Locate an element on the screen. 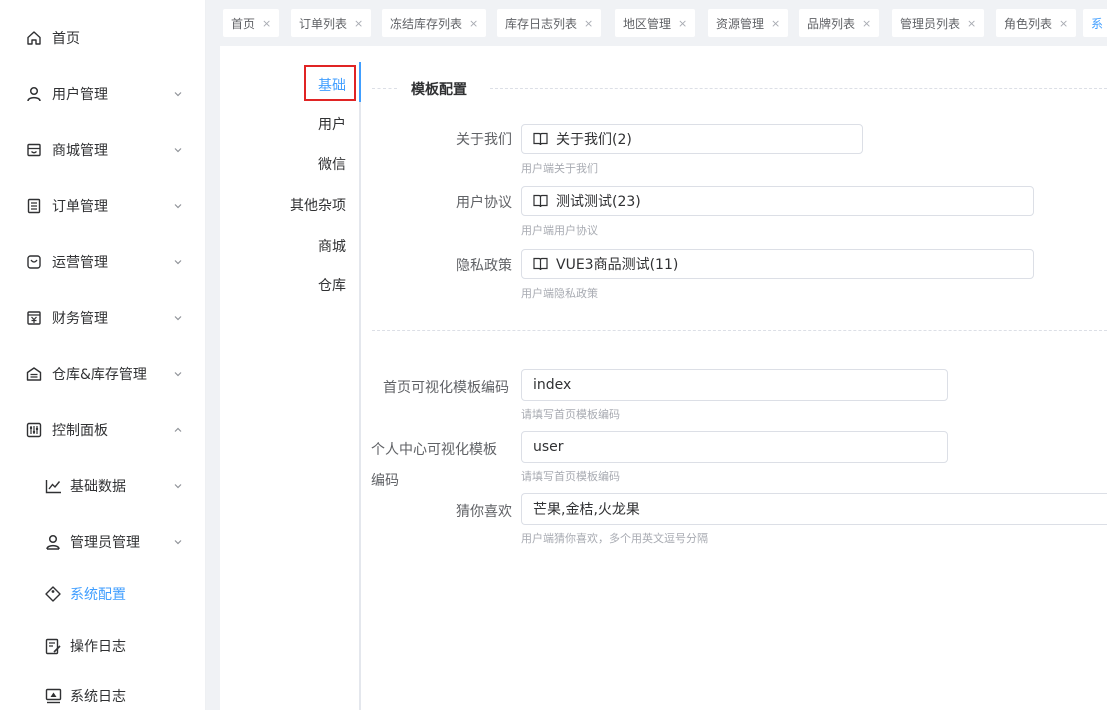 Image resolution: width=1107 pixels, height=724 pixels. agreement-label: 用户协议 is located at coordinates (484, 203).